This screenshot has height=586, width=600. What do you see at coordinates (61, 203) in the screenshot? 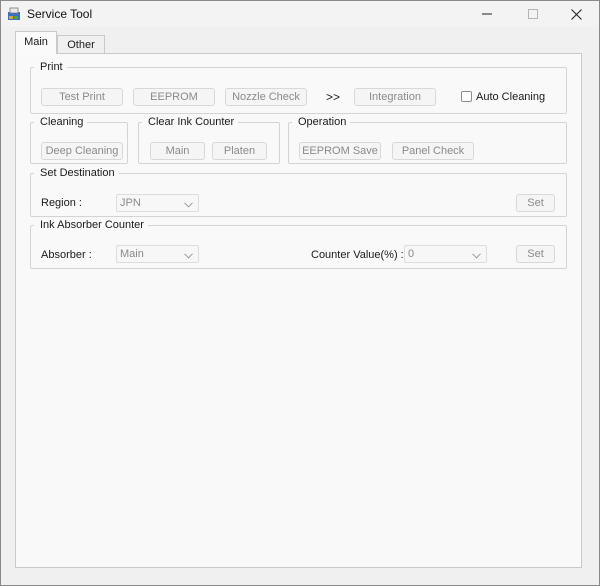
I see `region-label: Region :` at bounding box center [61, 203].